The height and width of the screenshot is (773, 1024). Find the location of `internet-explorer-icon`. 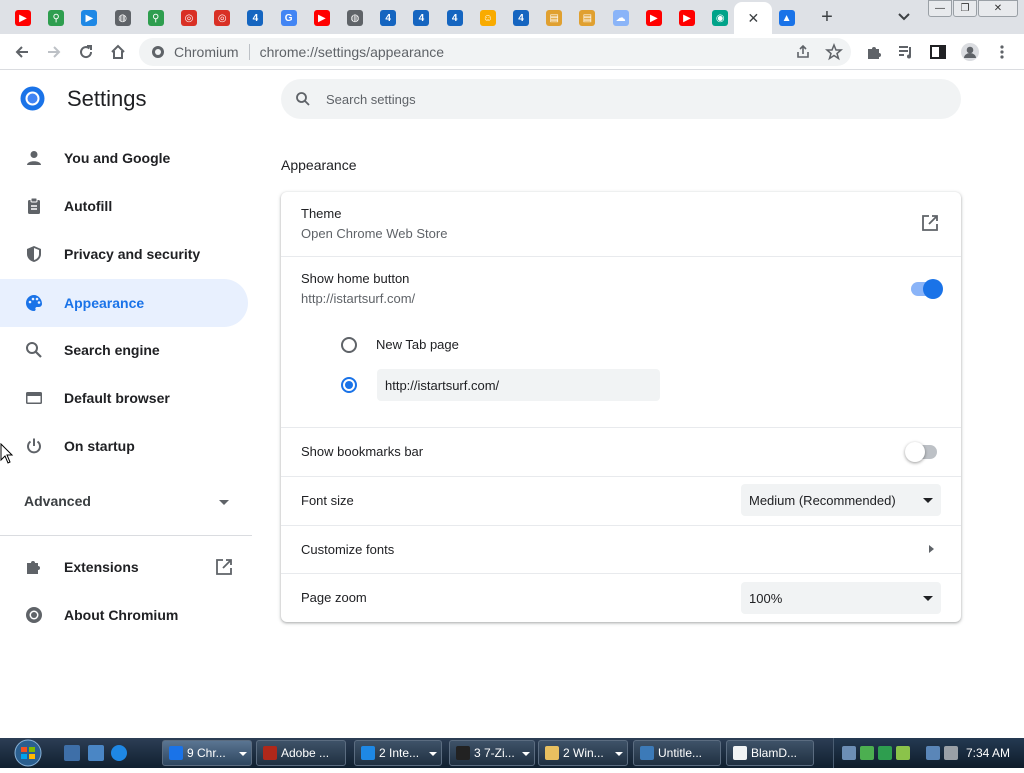

internet-explorer-icon is located at coordinates (119, 753).